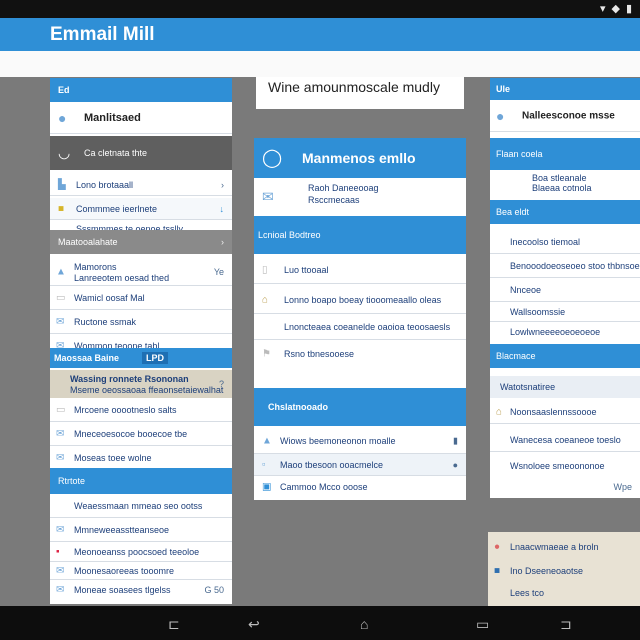  Describe the element at coordinates (221, 384) in the screenshot. I see `highlight-meta: ?` at that location.